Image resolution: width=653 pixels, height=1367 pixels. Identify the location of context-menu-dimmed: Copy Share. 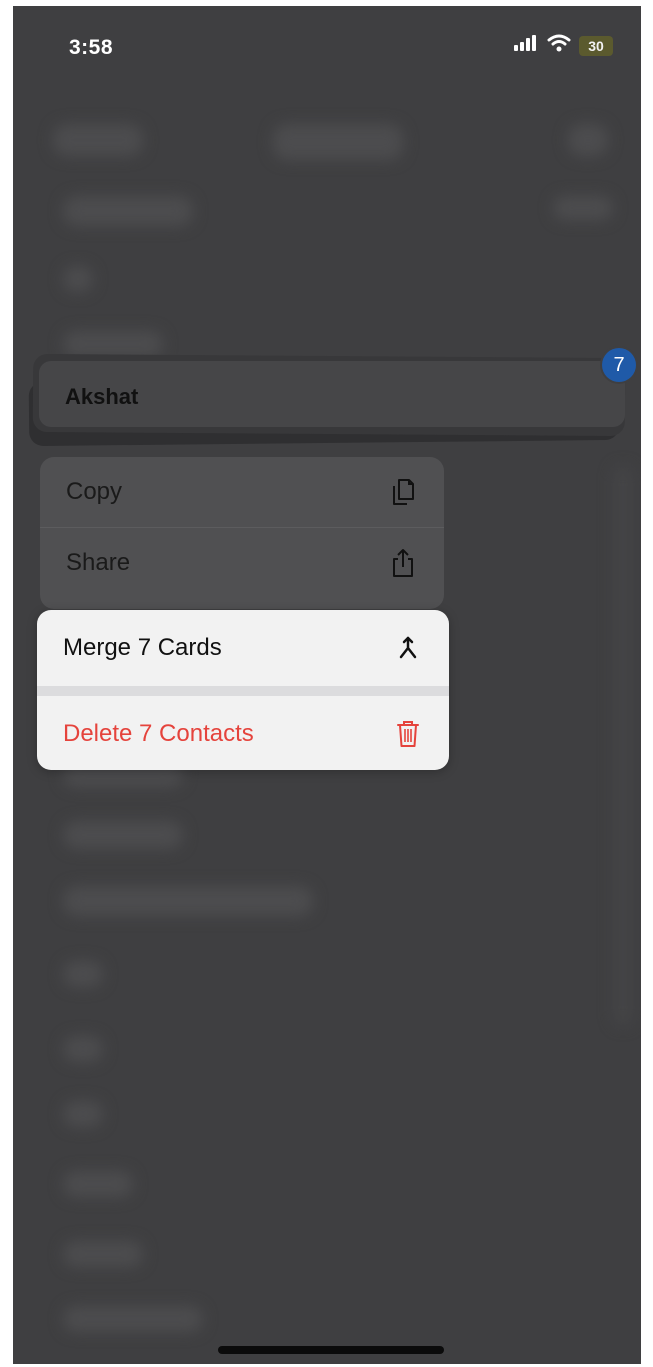
(242, 533).